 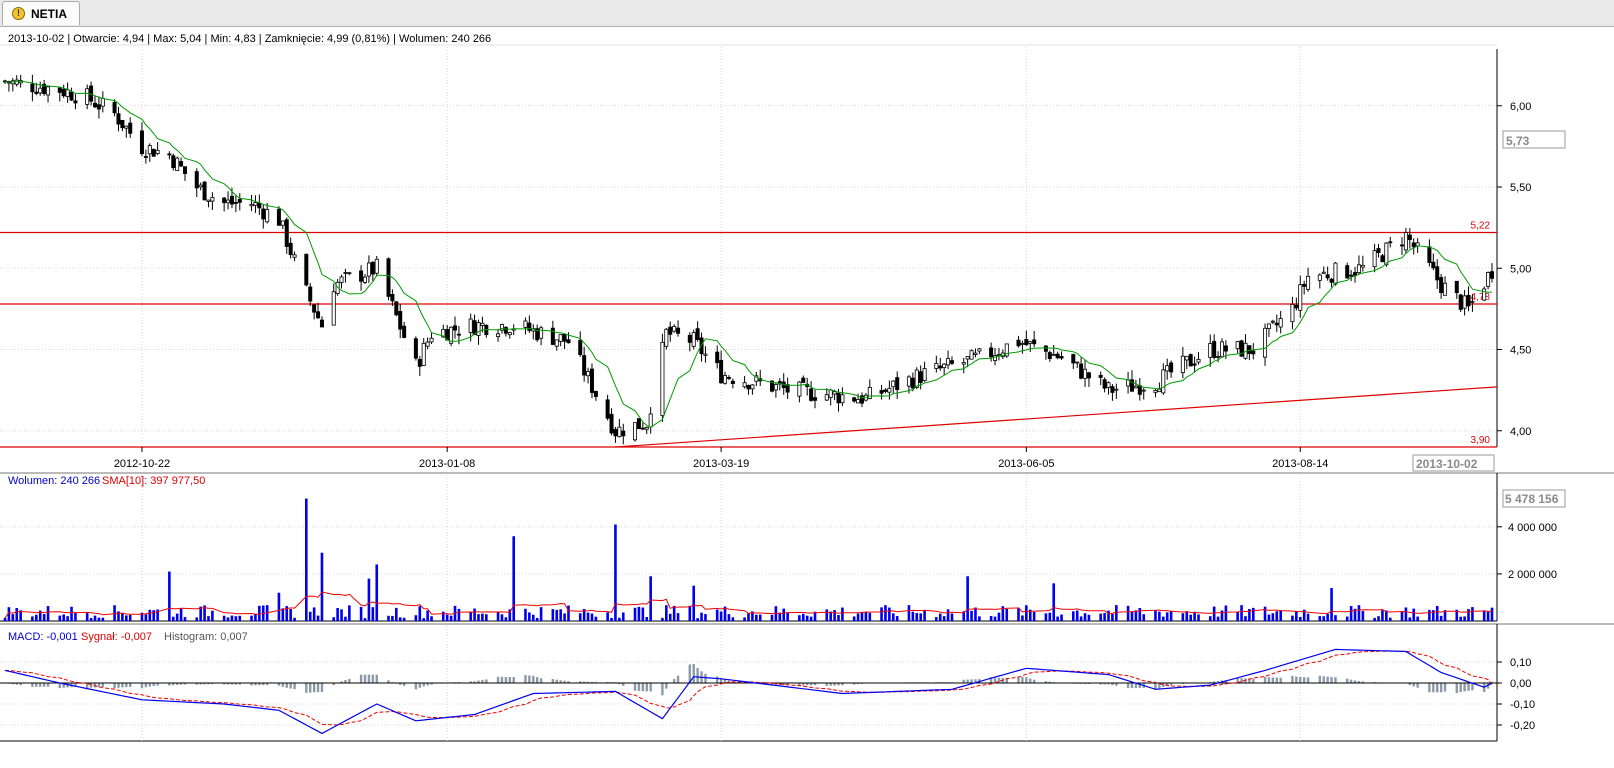 I want to click on tab-bar: ! NETIA, so click(x=807, y=13).